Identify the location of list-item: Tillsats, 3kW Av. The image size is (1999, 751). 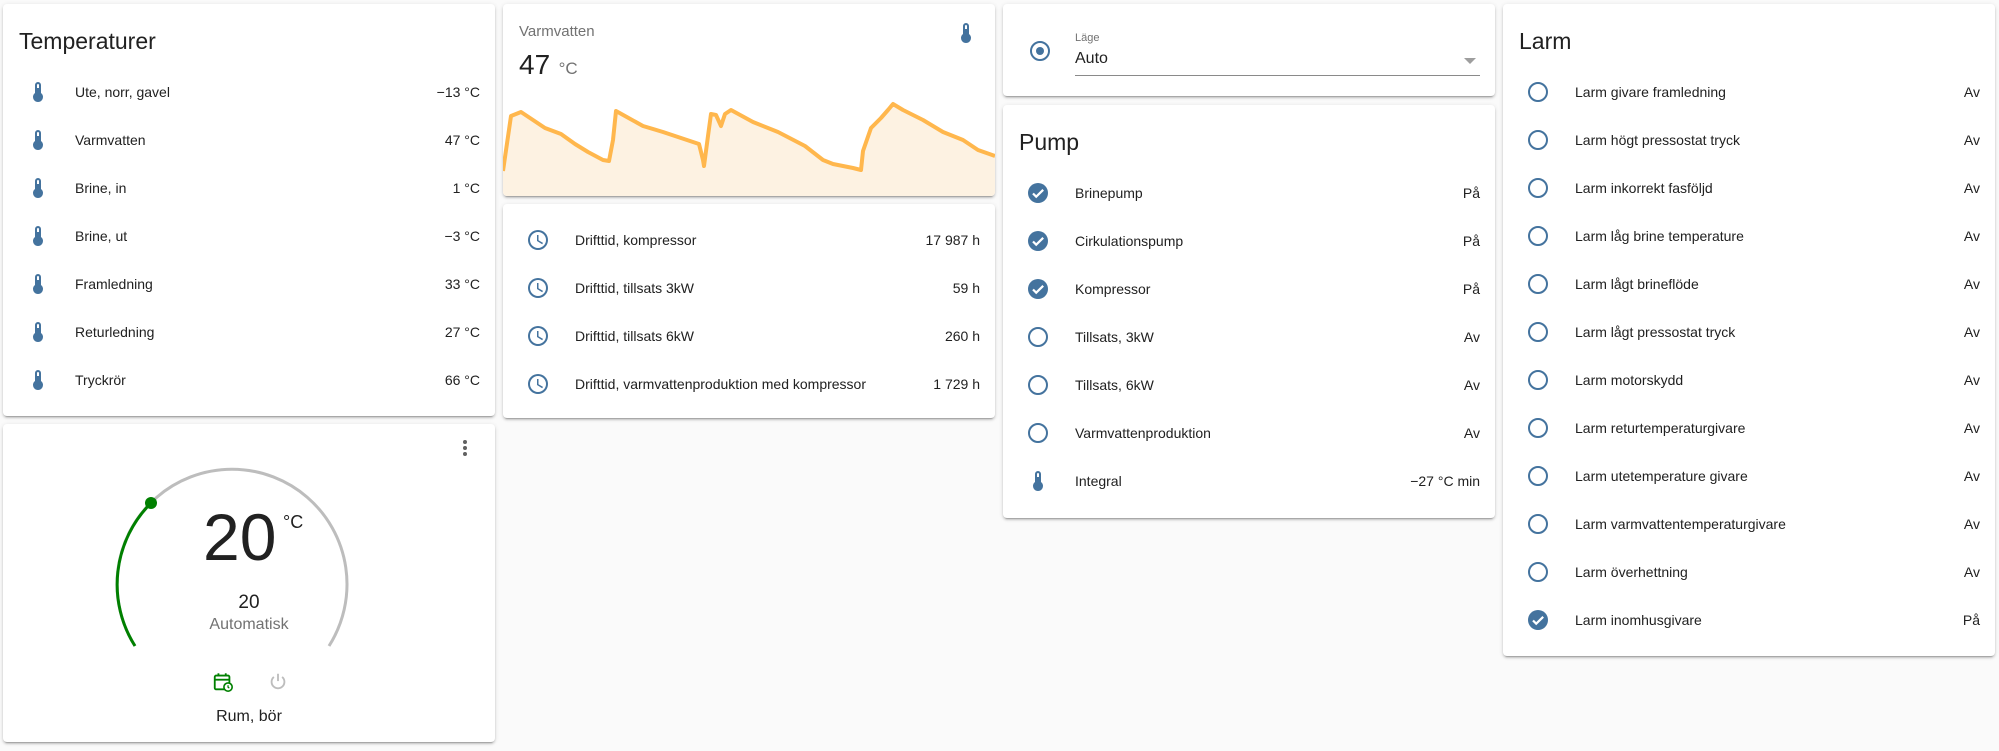
(1249, 337).